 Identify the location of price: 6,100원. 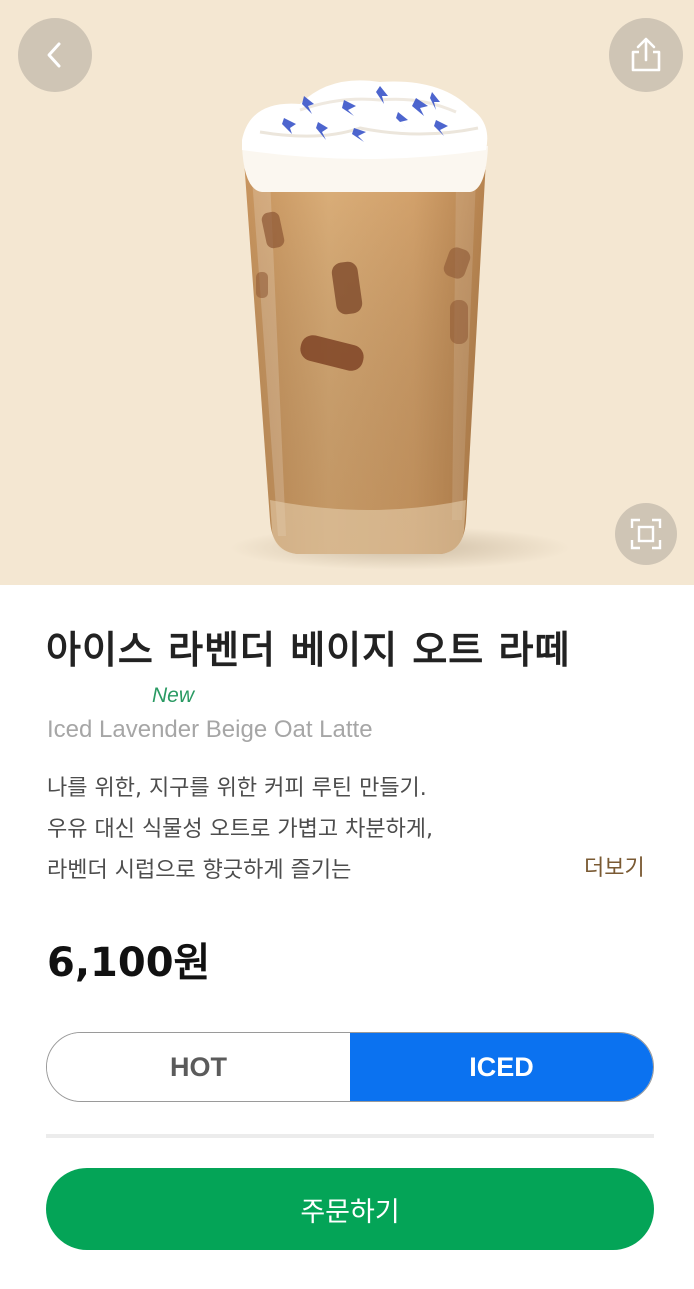
(129, 963).